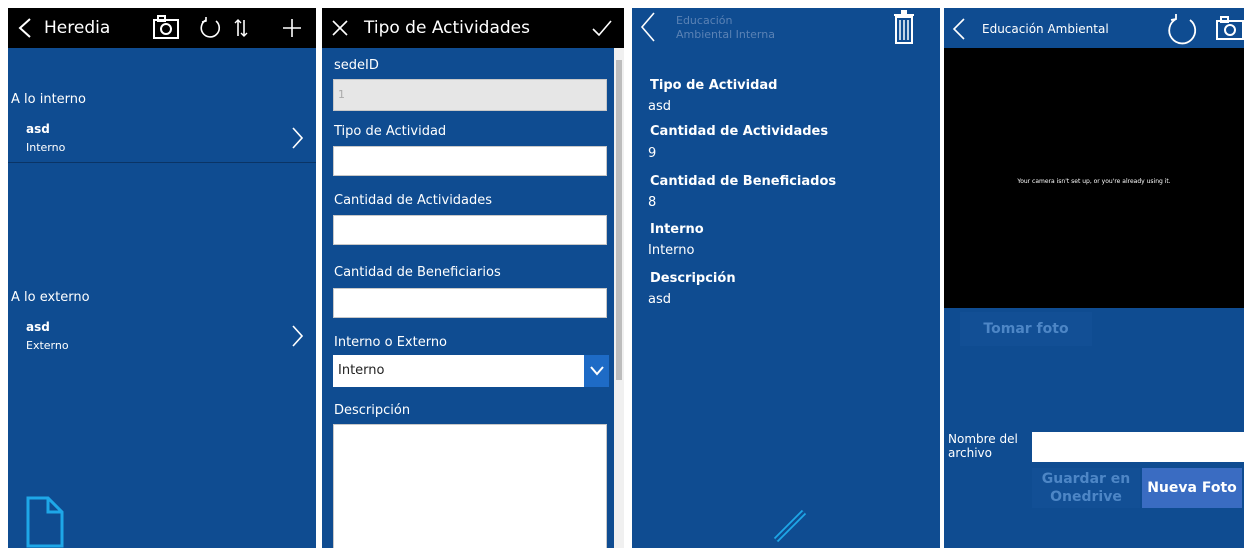  What do you see at coordinates (693, 278) in the screenshot?
I see `detail-label: Descripción` at bounding box center [693, 278].